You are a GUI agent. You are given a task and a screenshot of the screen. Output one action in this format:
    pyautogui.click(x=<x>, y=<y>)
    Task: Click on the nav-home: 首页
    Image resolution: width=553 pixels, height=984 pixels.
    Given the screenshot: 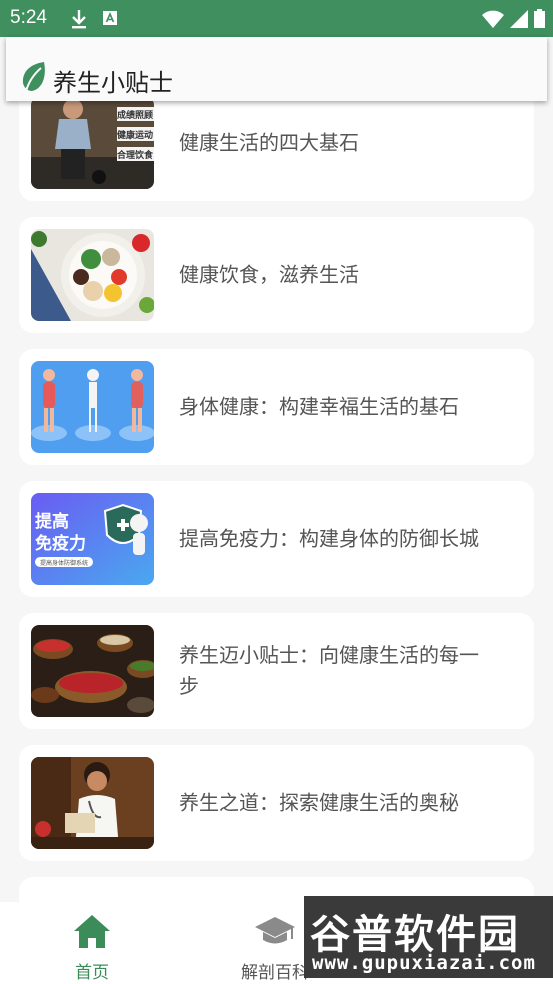 What is the action you would take?
    pyautogui.click(x=92, y=943)
    